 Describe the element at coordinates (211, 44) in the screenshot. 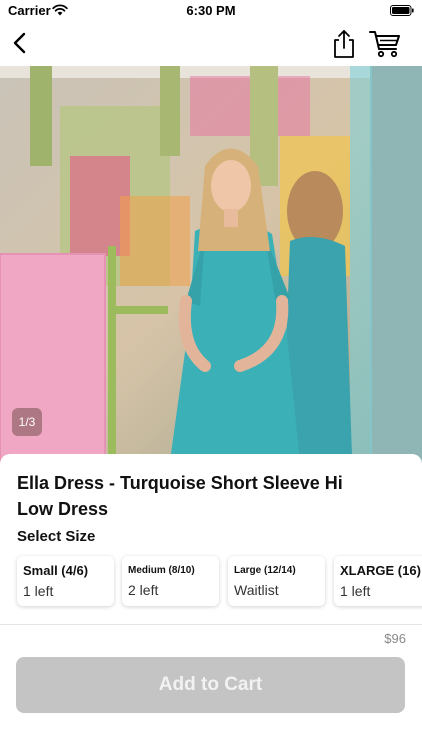

I see `navigation-bar` at that location.